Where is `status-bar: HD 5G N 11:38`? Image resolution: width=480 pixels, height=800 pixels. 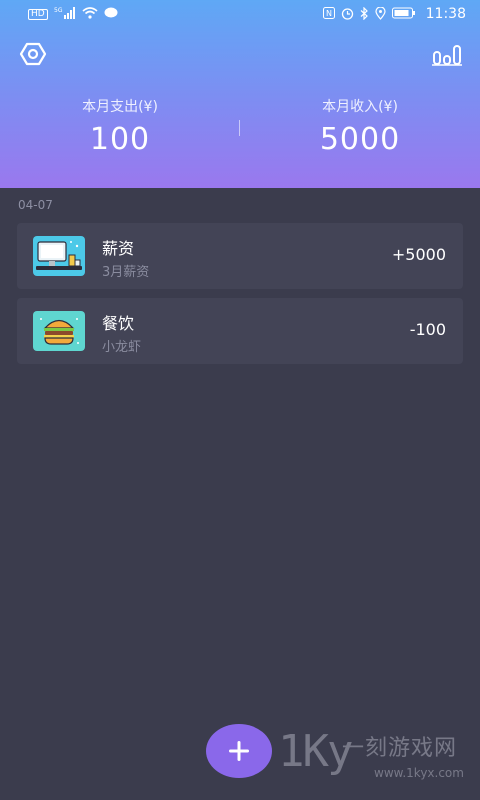
status-bar: HD 5G N 11:38 is located at coordinates (240, 14).